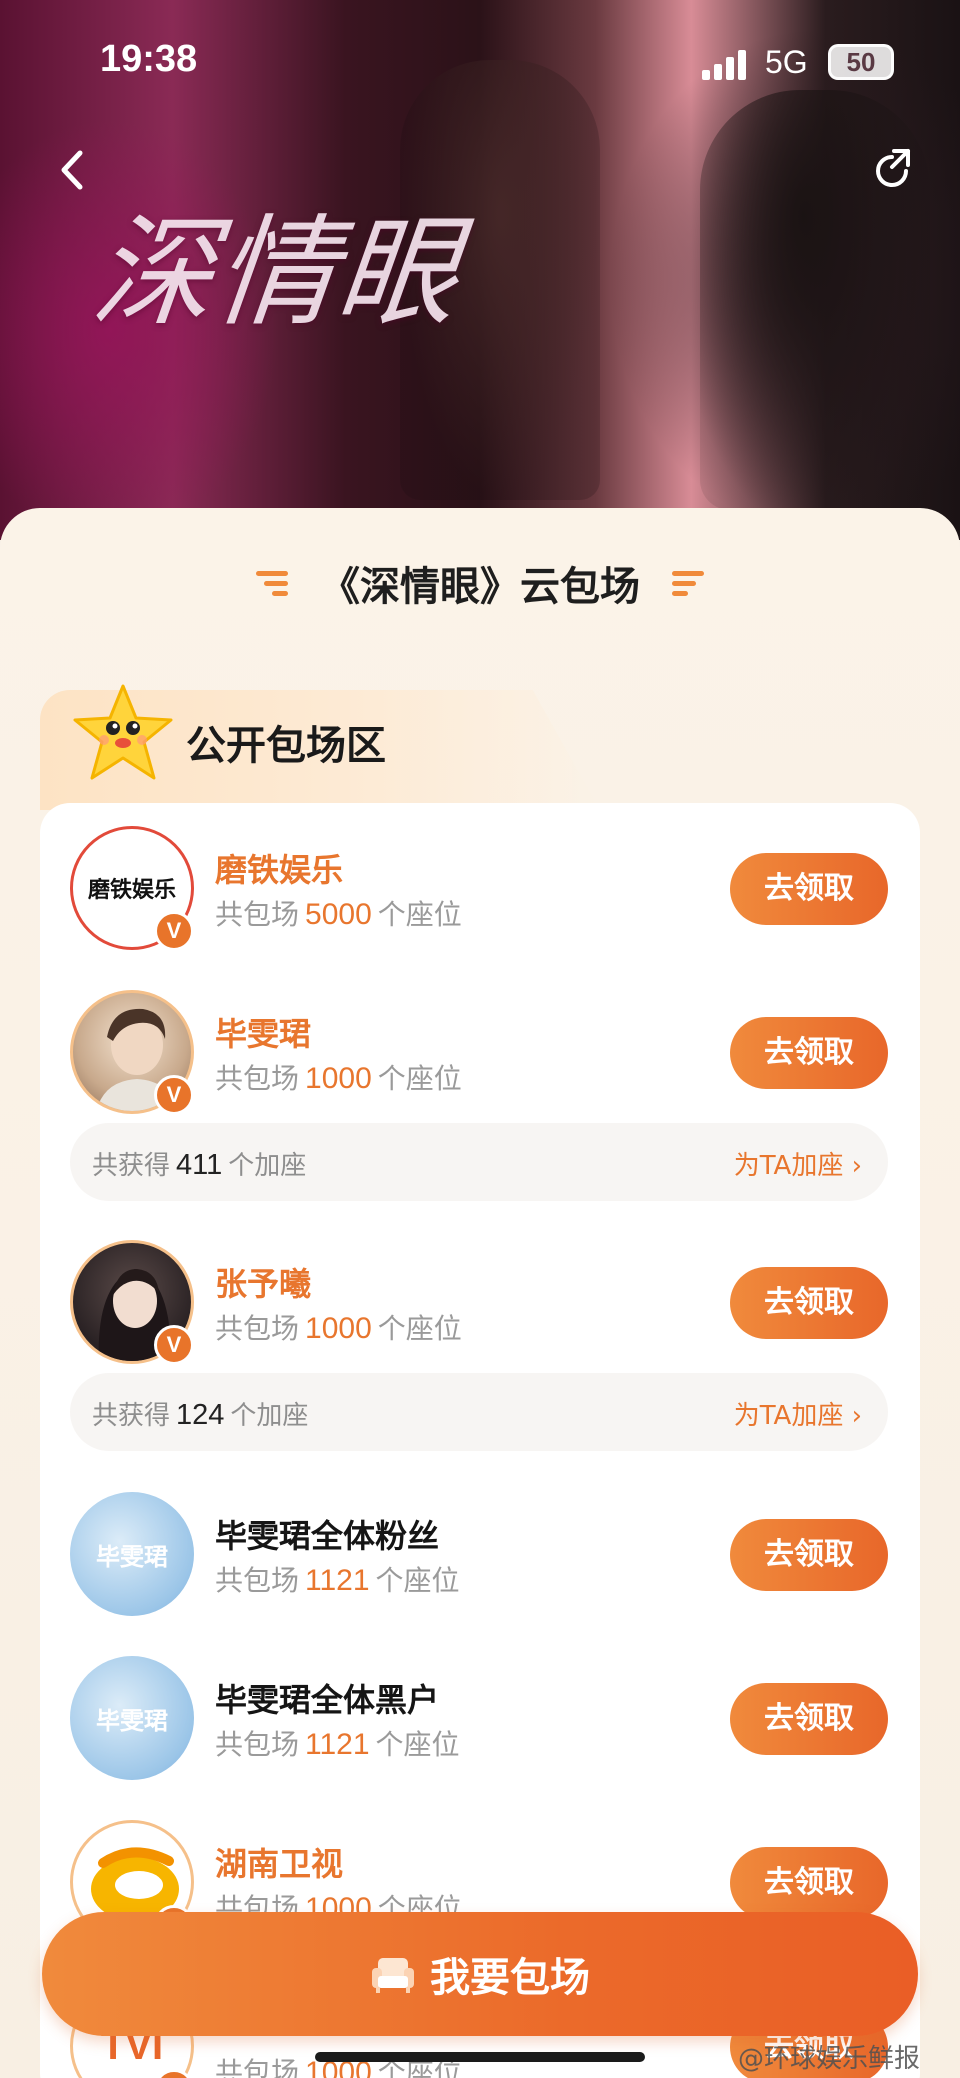 This screenshot has height=2078, width=960. What do you see at coordinates (726, 64) in the screenshot?
I see `signal-icon` at bounding box center [726, 64].